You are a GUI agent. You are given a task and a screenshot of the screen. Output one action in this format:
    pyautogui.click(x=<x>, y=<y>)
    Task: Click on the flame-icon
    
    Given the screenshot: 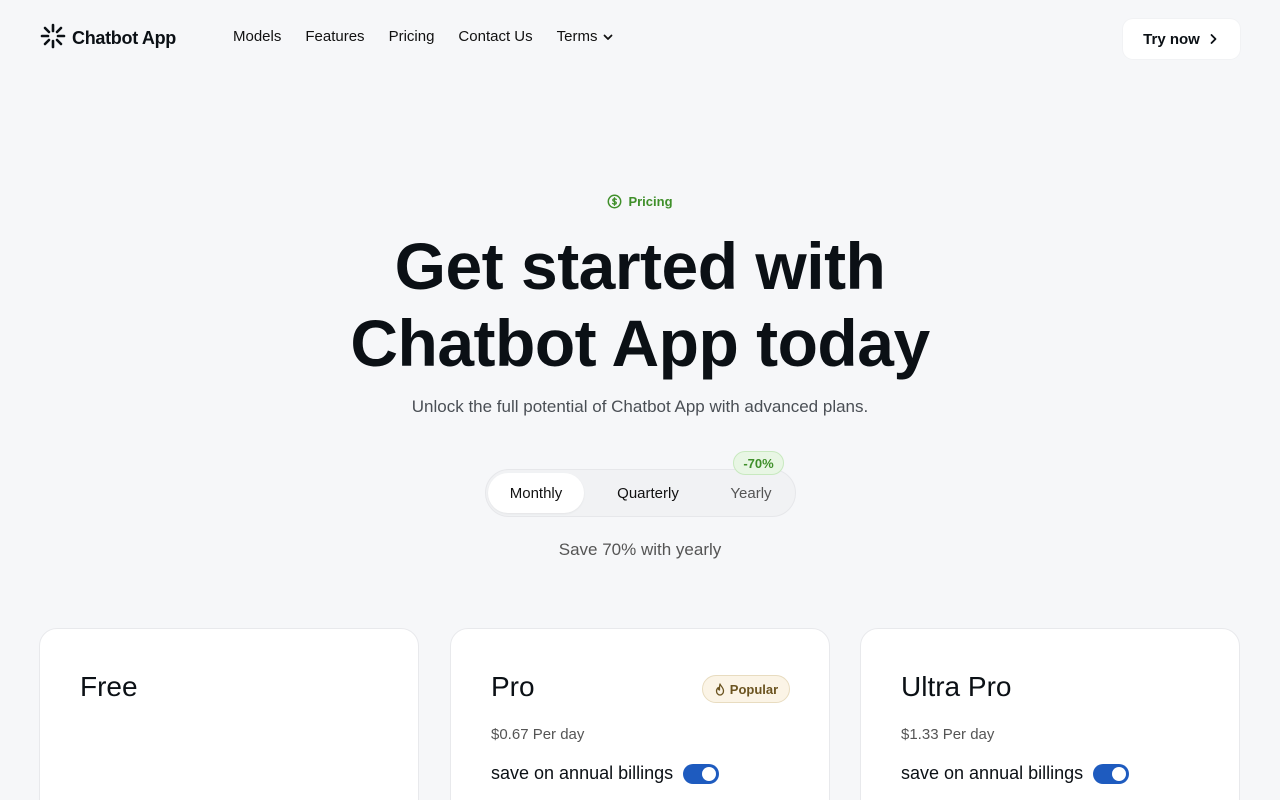 What is the action you would take?
    pyautogui.click(x=719, y=689)
    